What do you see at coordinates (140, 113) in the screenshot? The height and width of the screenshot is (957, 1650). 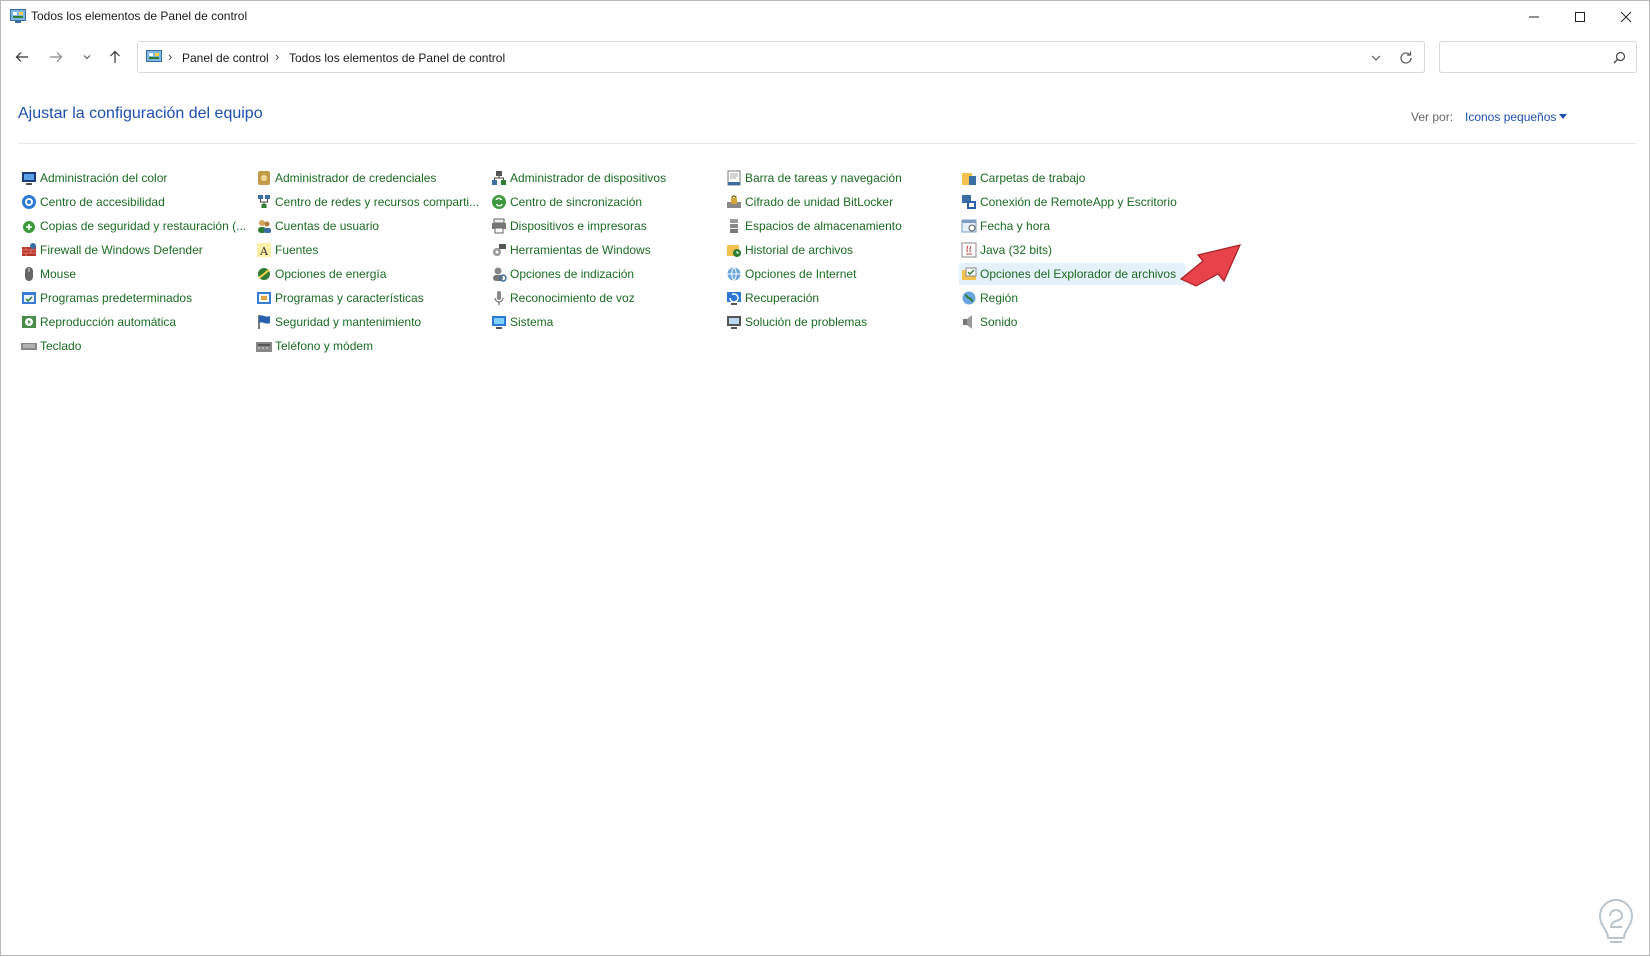 I see `page-title: Ajustar la configuración del equipo` at bounding box center [140, 113].